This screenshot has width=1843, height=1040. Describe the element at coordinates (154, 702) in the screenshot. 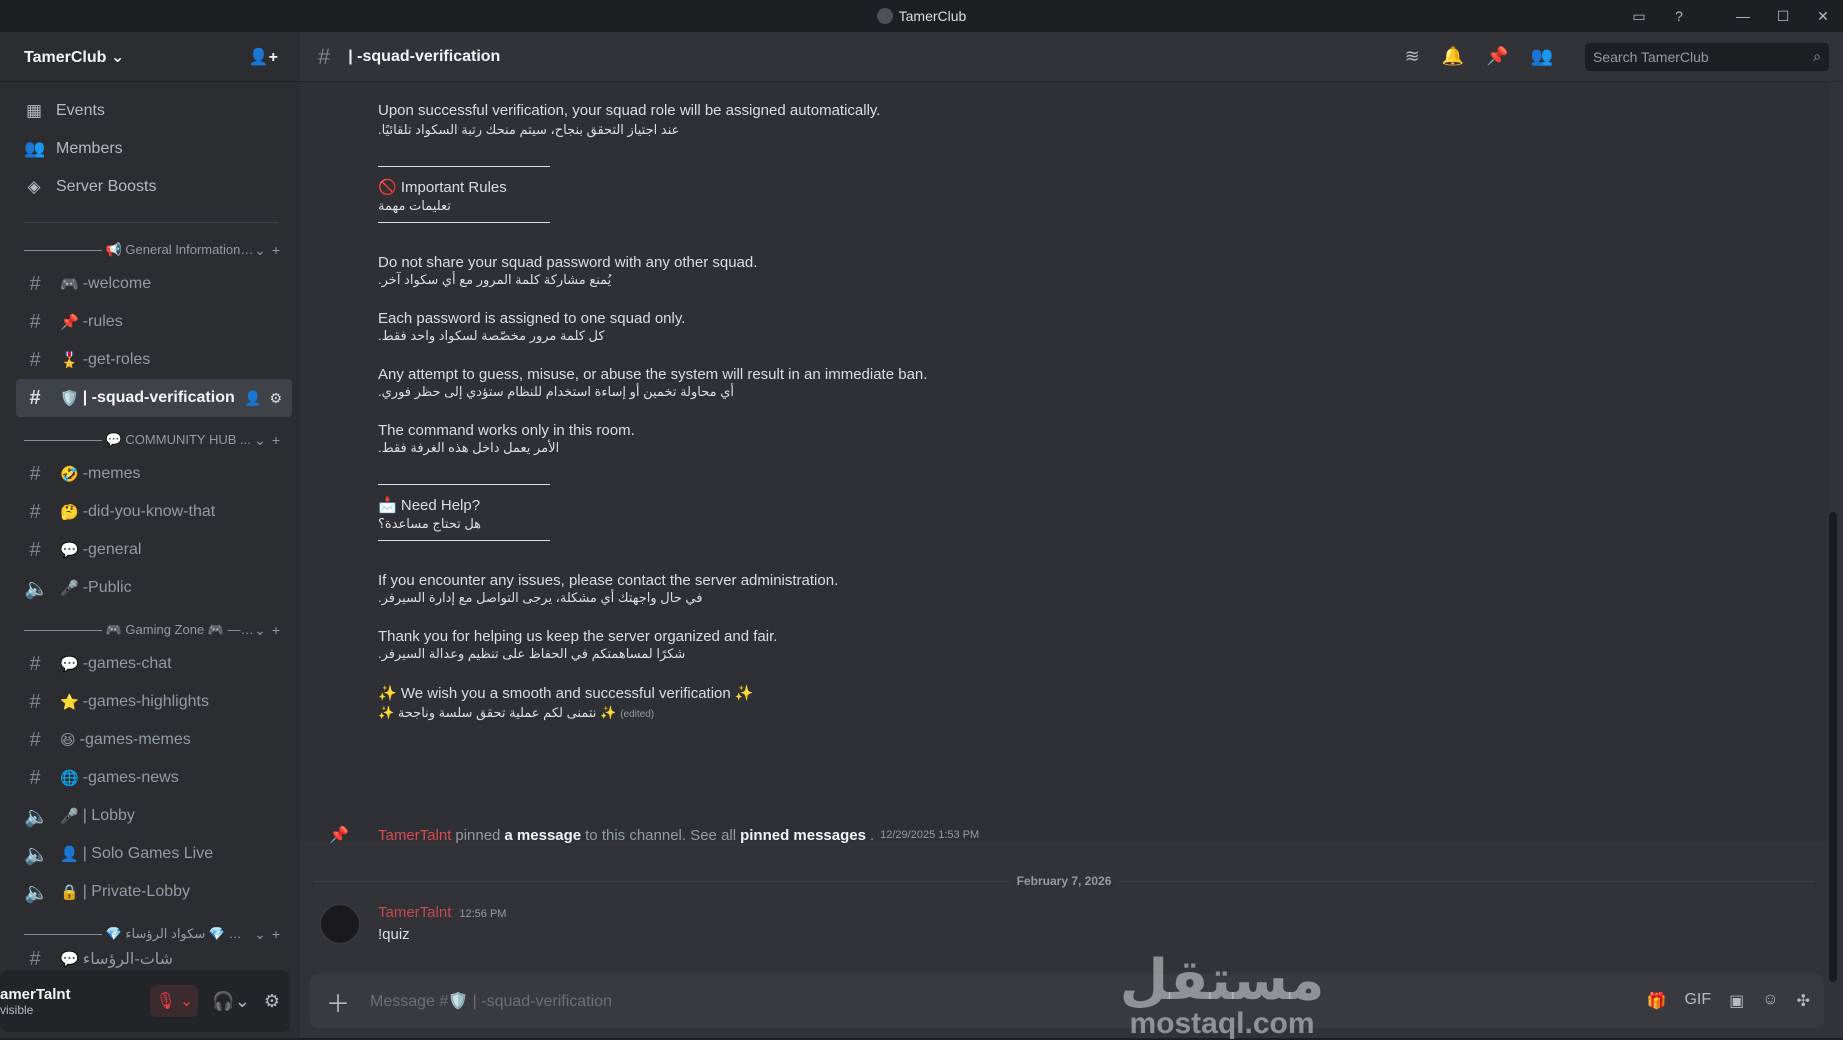

I see `channel-games-highlights: # ⭐ -games-highlights` at that location.